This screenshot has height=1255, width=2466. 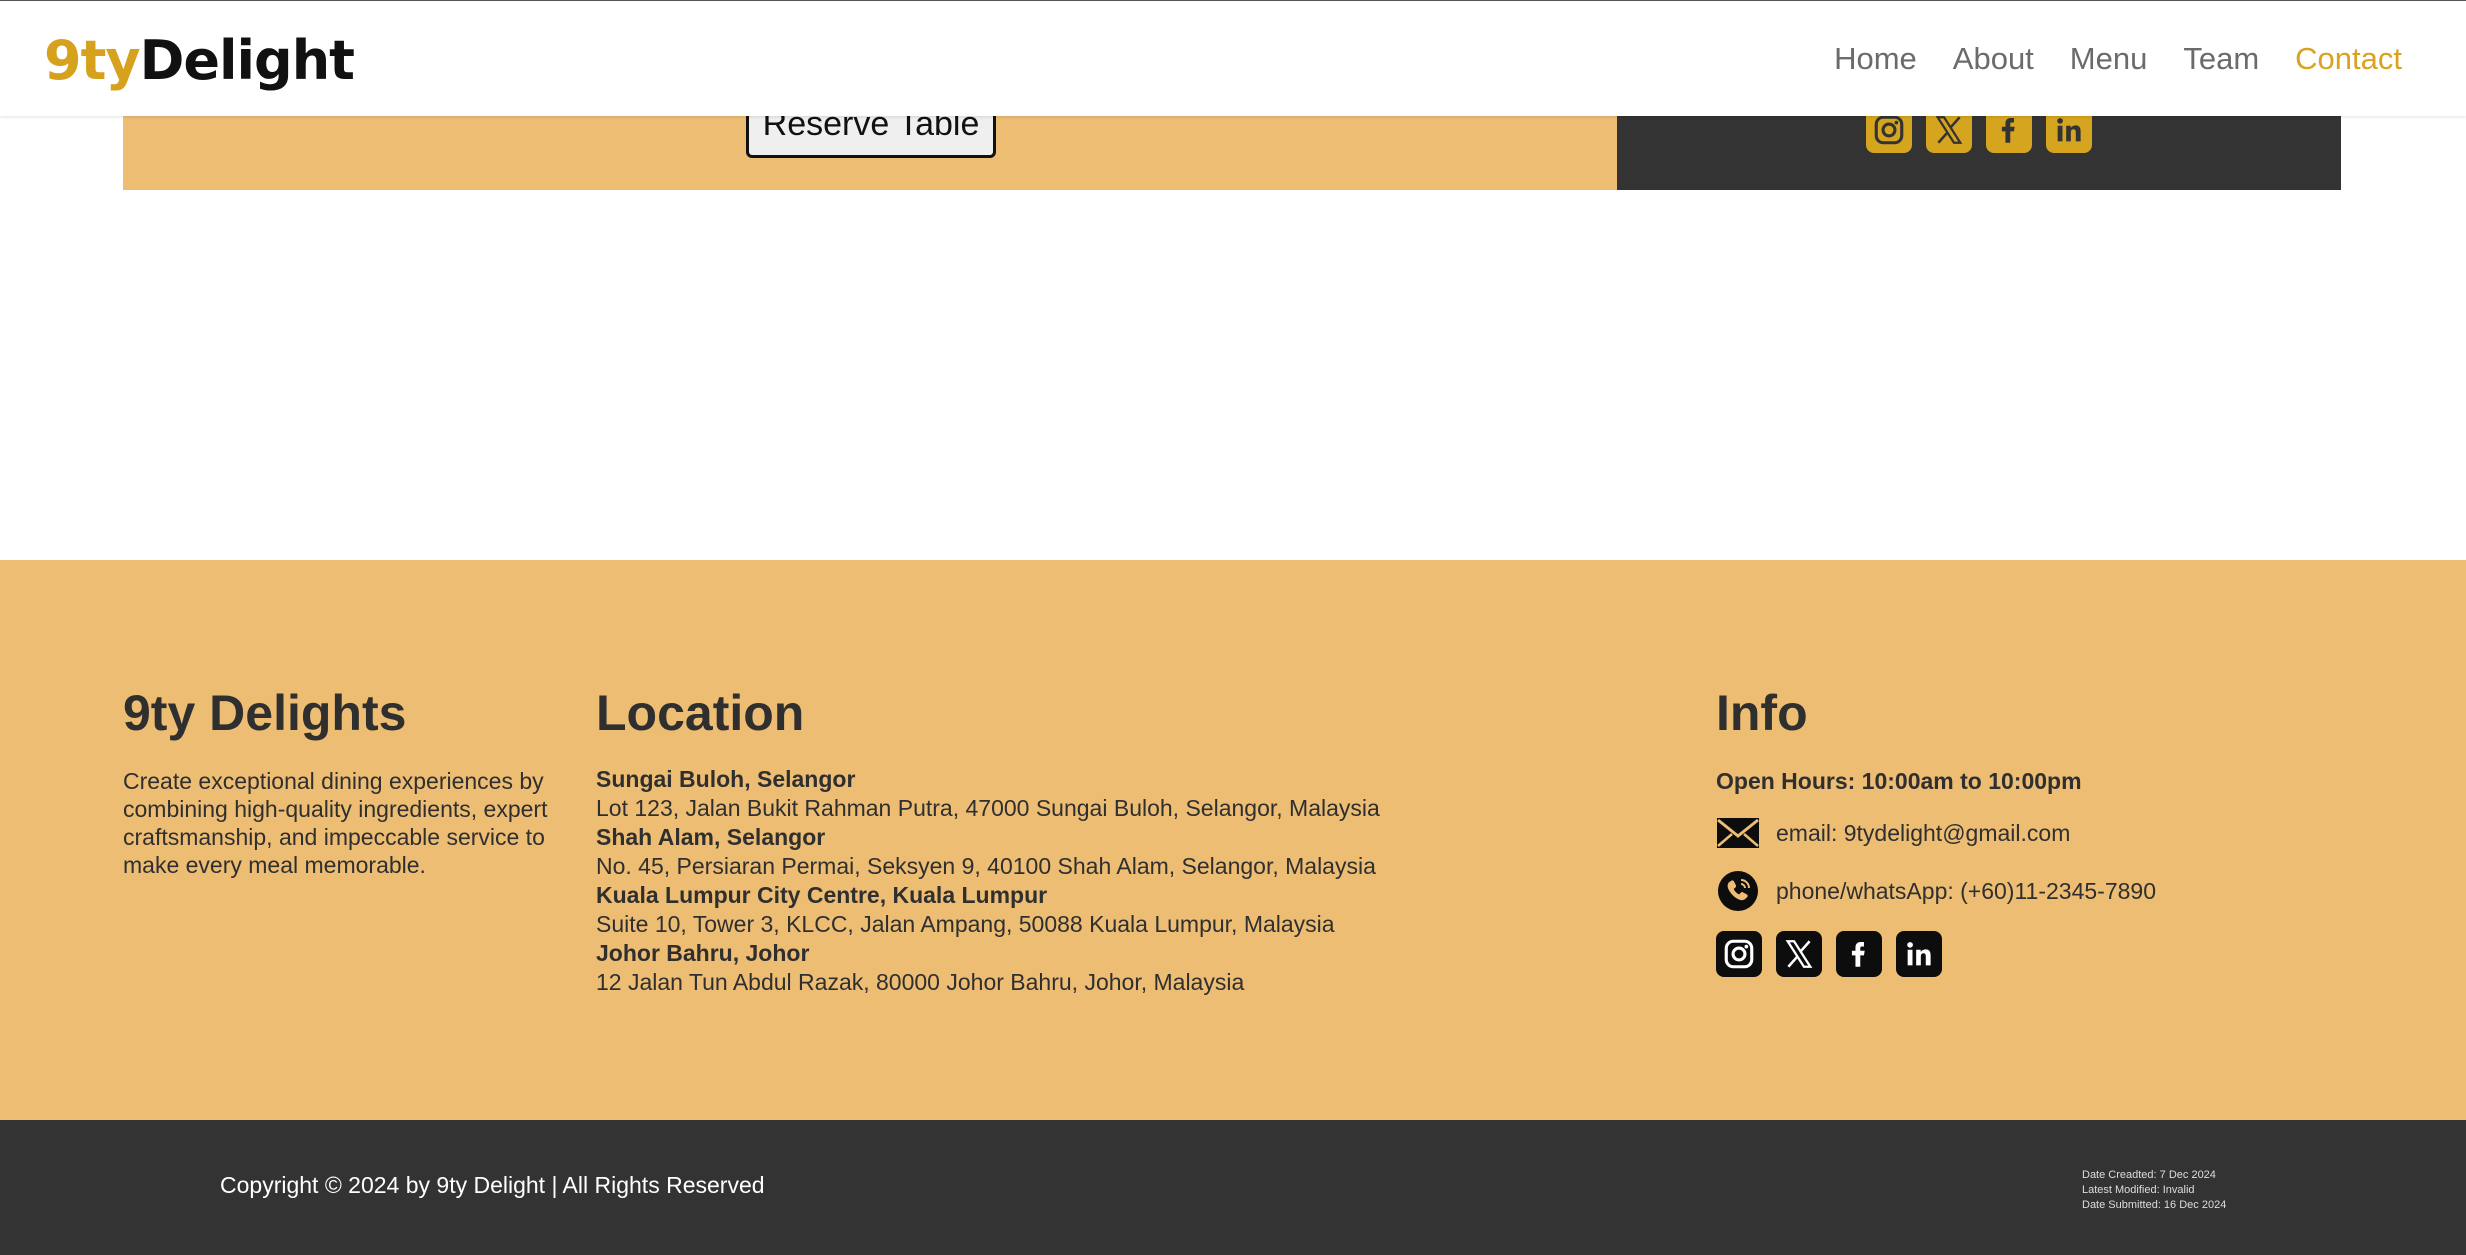 What do you see at coordinates (1799, 954) in the screenshot?
I see `x-twitter-icon` at bounding box center [1799, 954].